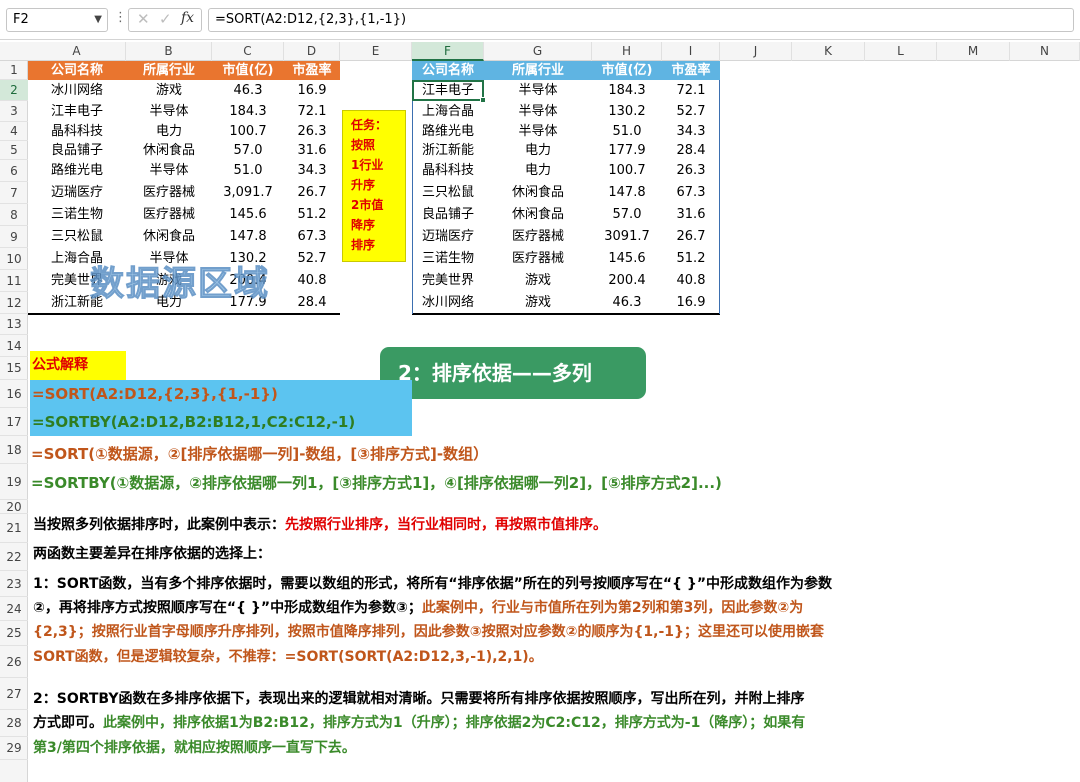 Image resolution: width=1080 pixels, height=782 pixels. Describe the element at coordinates (77, 237) in the screenshot. I see `source_table-cell: 三只松鼠` at that location.